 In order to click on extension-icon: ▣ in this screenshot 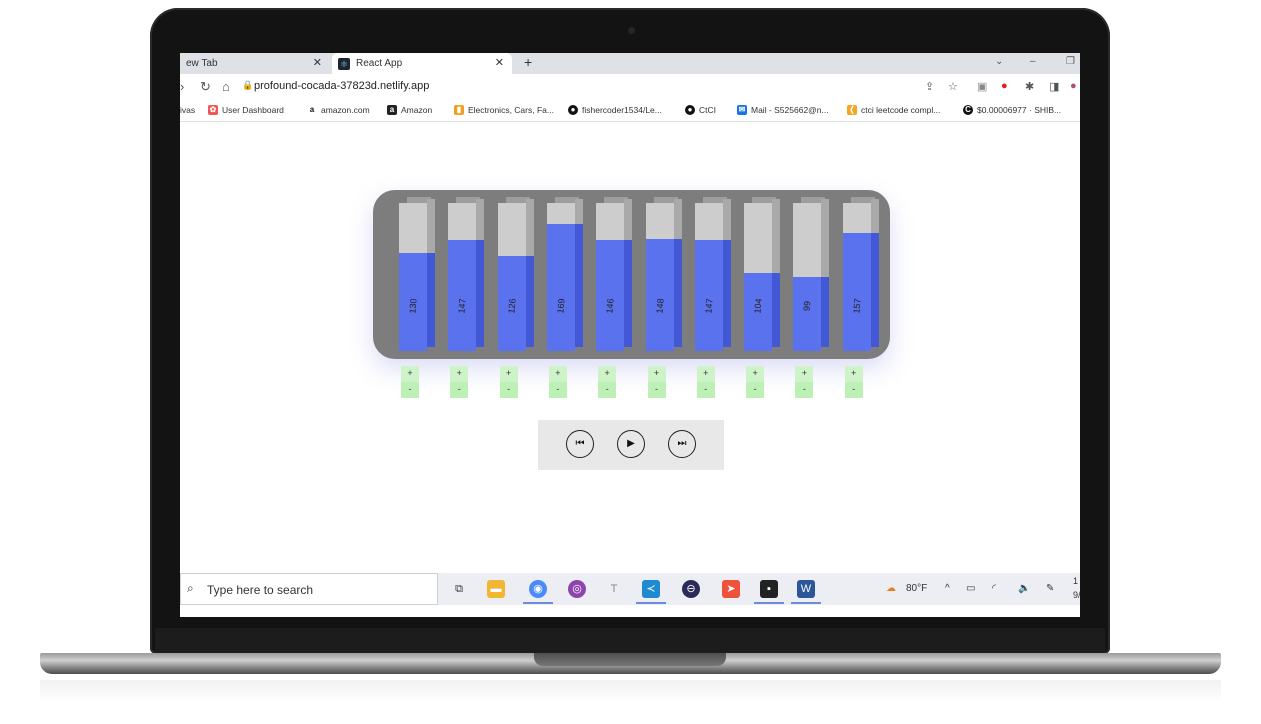, I will do `click(982, 86)`.